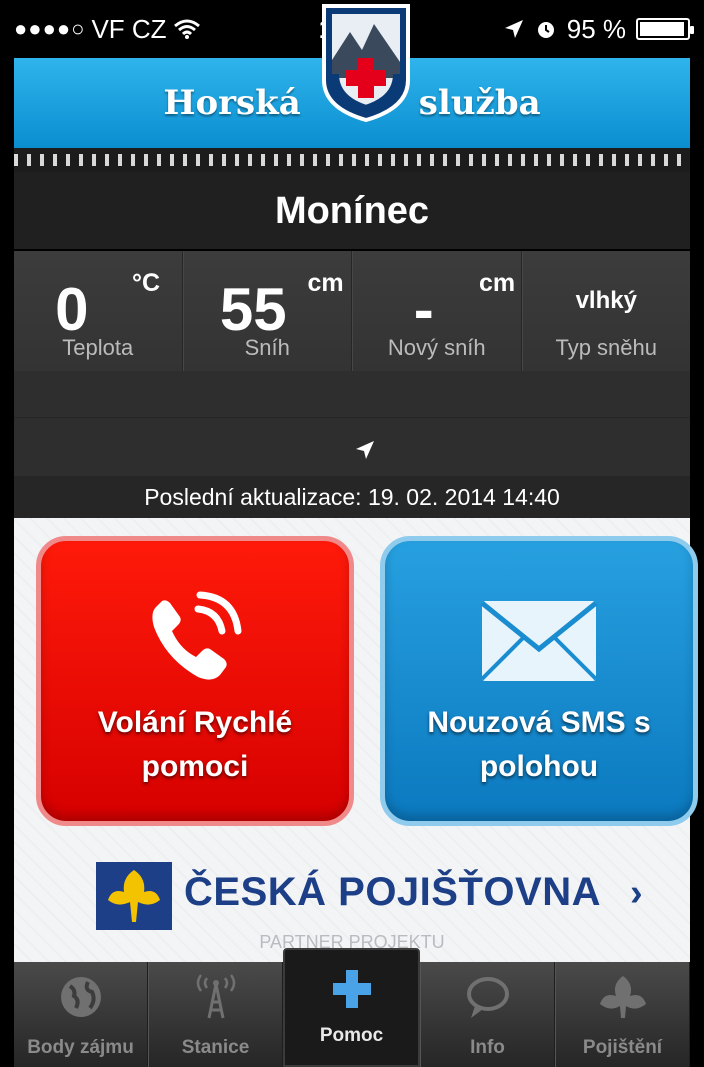 The image size is (704, 1067). What do you see at coordinates (352, 211) in the screenshot?
I see `location-name: Monínec` at bounding box center [352, 211].